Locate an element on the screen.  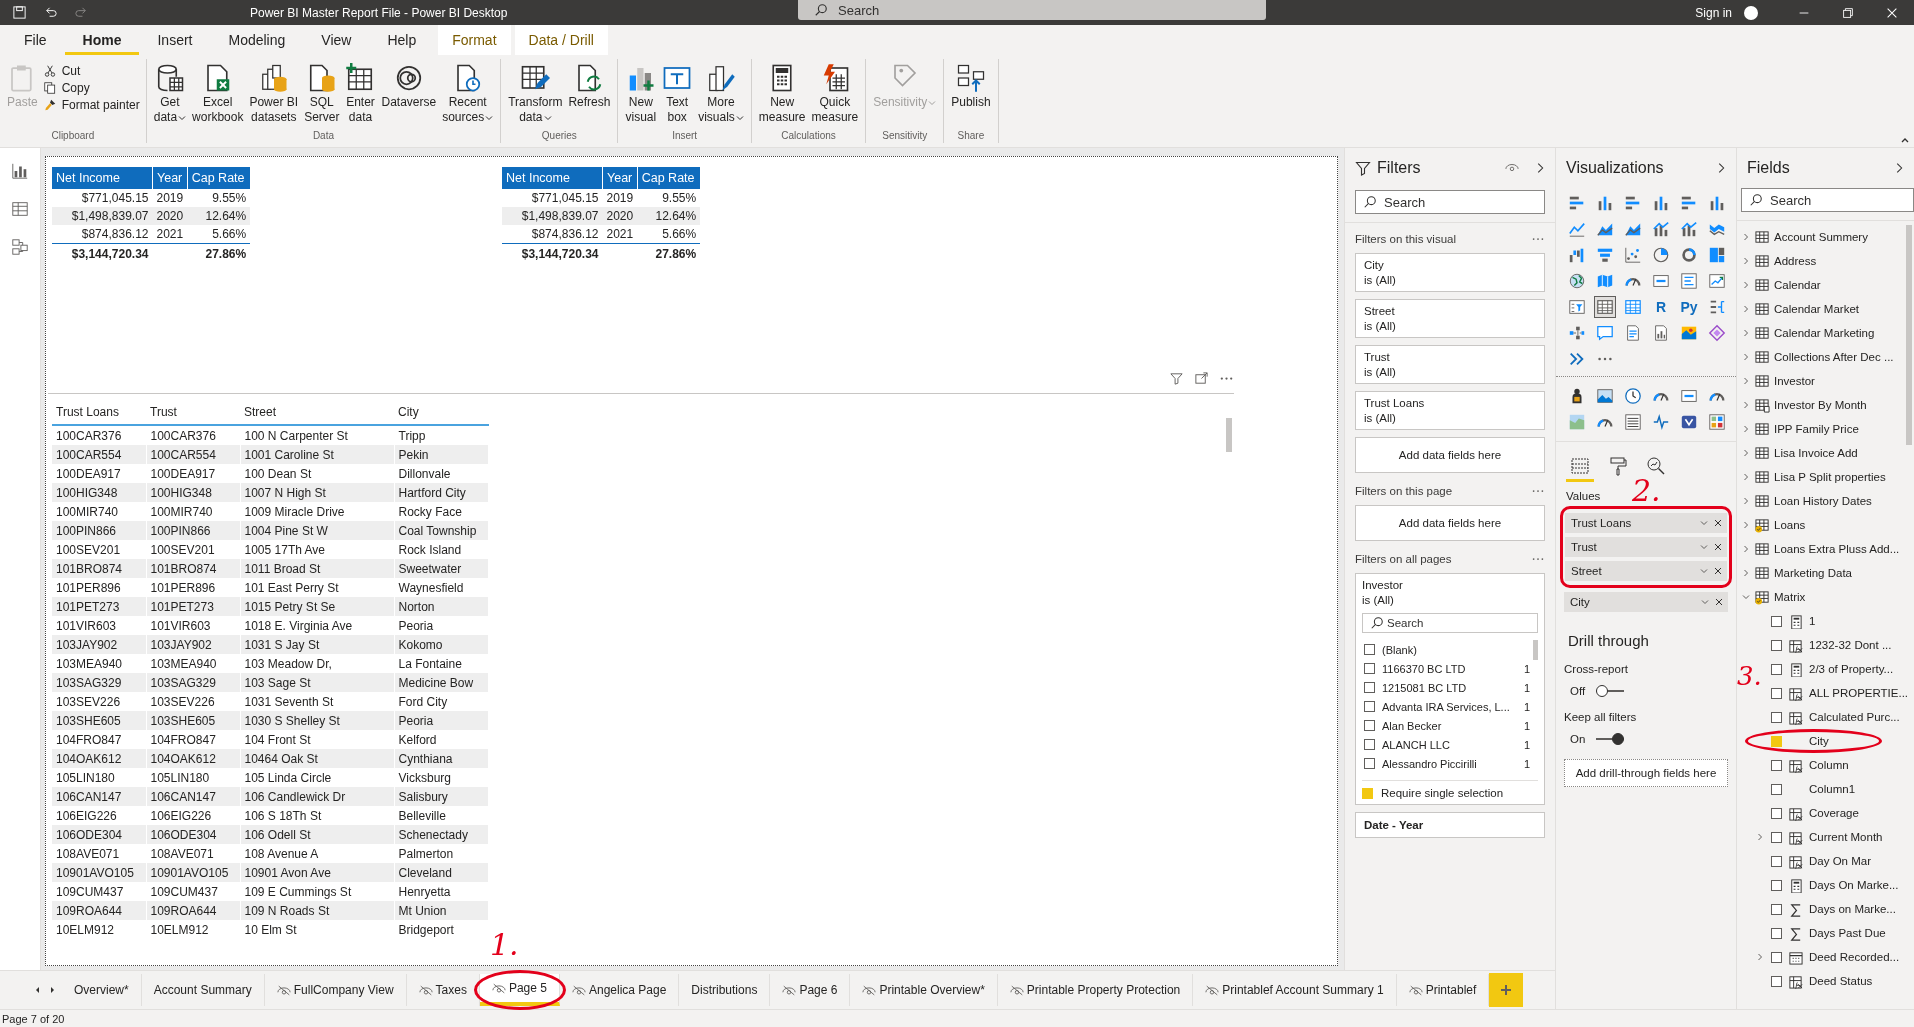
list-icon is located at coordinates (1633, 422).